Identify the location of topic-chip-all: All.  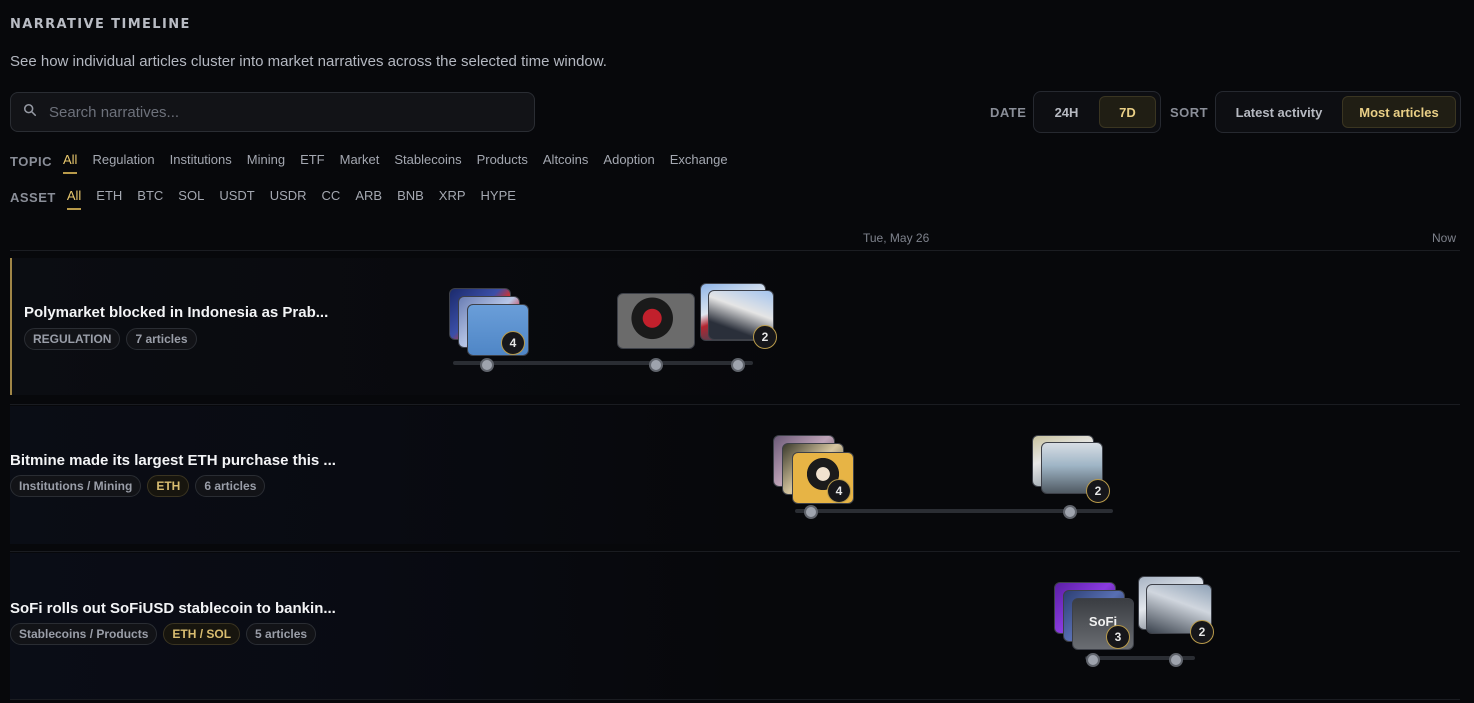
(70, 163).